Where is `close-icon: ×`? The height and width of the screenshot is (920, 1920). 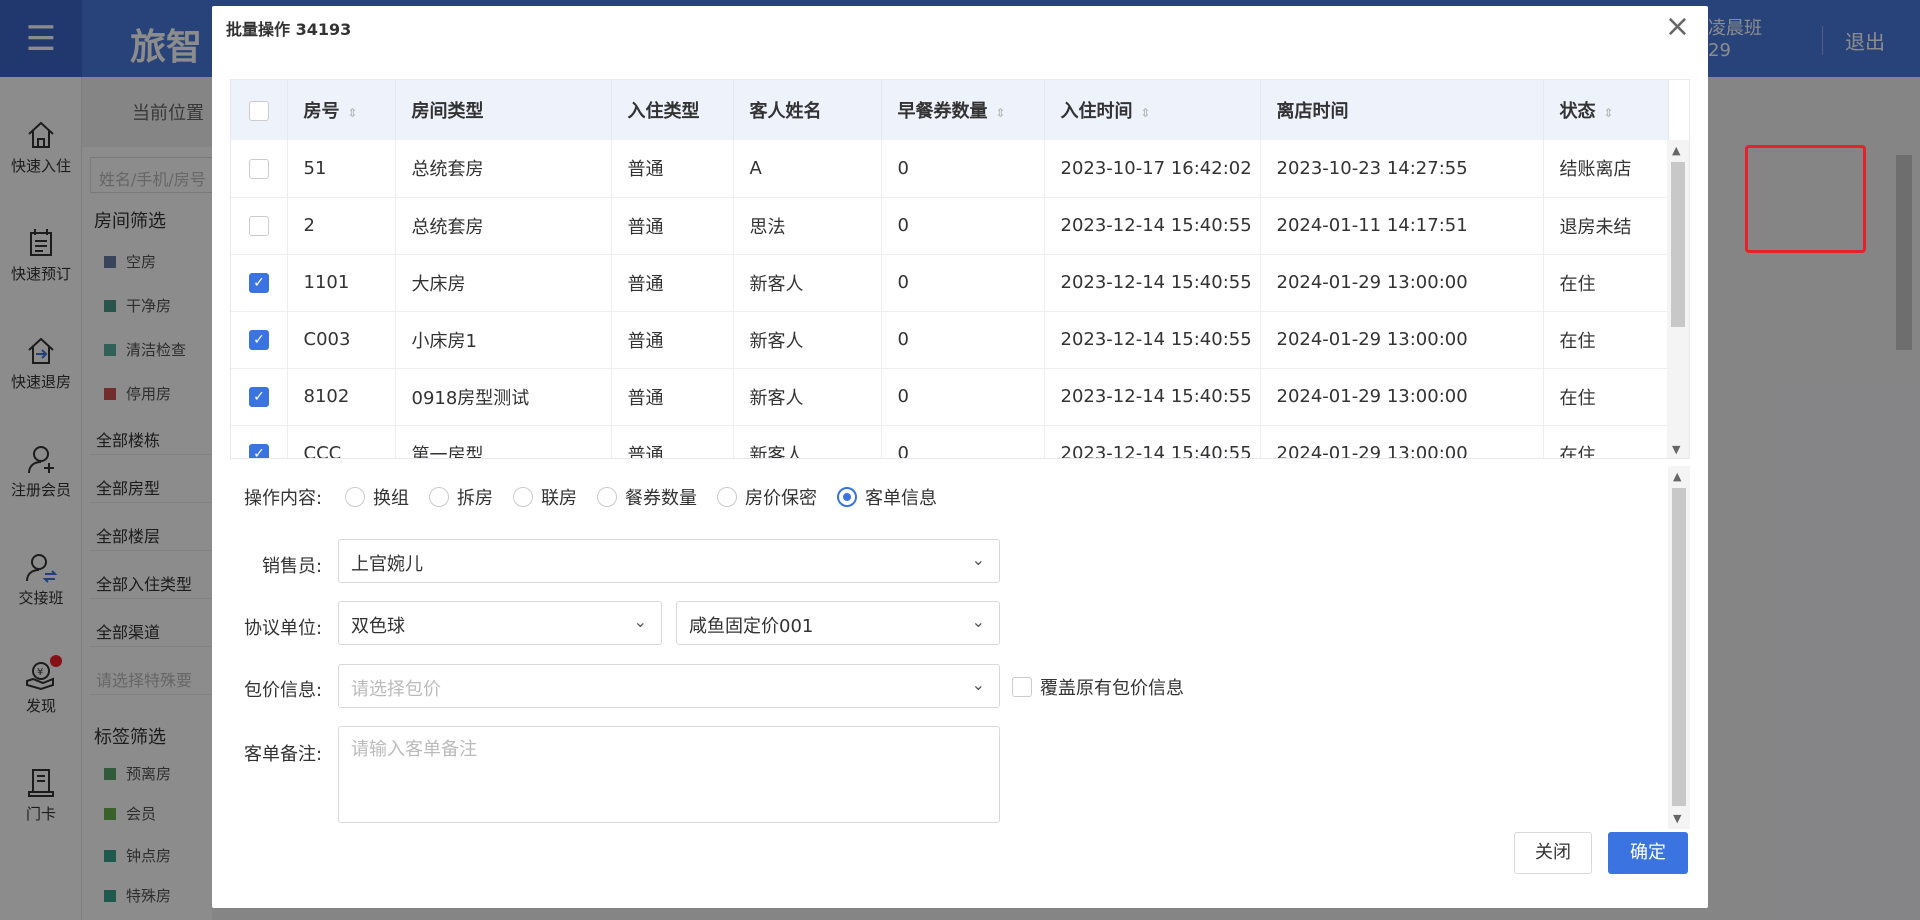 close-icon: × is located at coordinates (1677, 27).